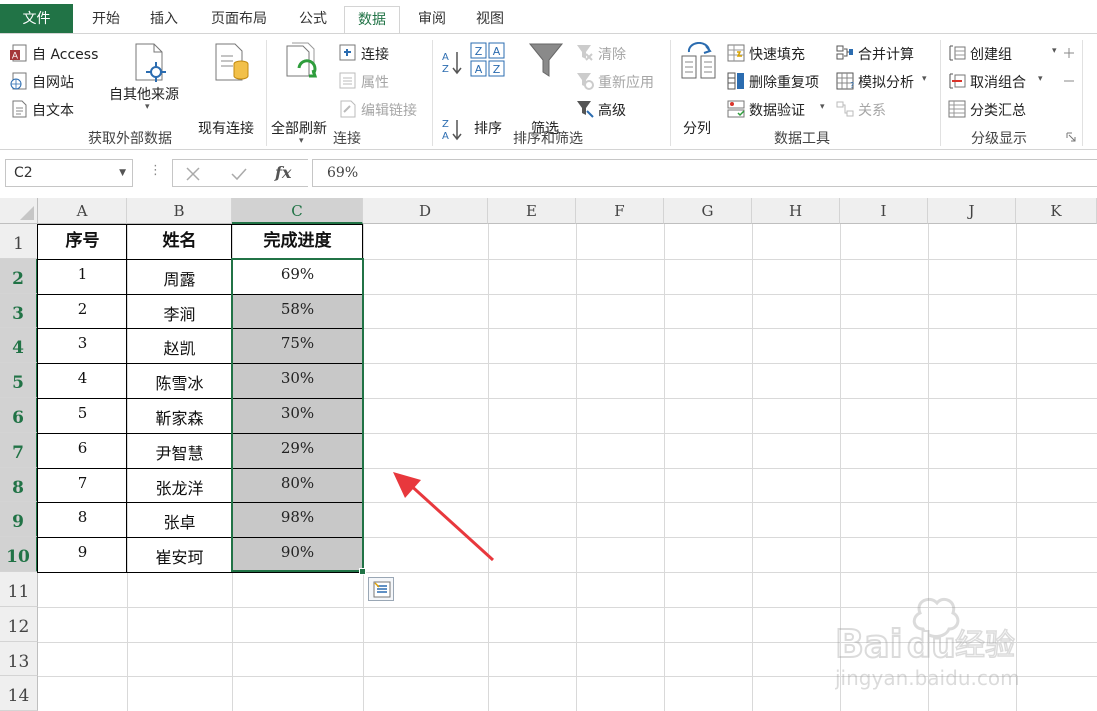 Image resolution: width=1097 pixels, height=711 pixels. What do you see at coordinates (372, 20) in the screenshot?
I see `tab-data: 数据` at bounding box center [372, 20].